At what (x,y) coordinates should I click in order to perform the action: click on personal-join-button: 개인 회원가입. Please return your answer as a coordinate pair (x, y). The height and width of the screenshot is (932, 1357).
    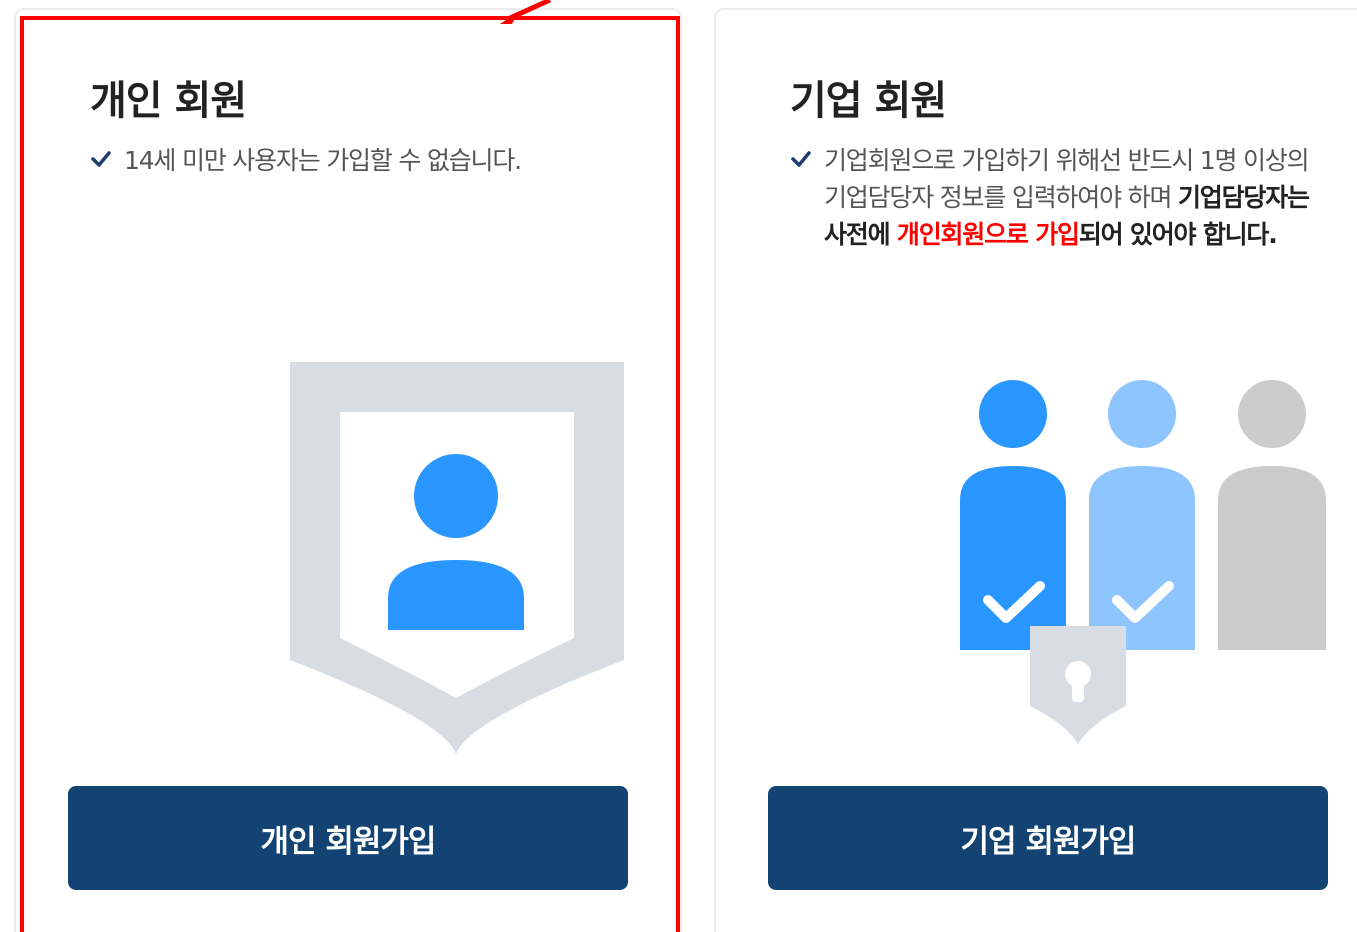
    Looking at the image, I should click on (348, 838).